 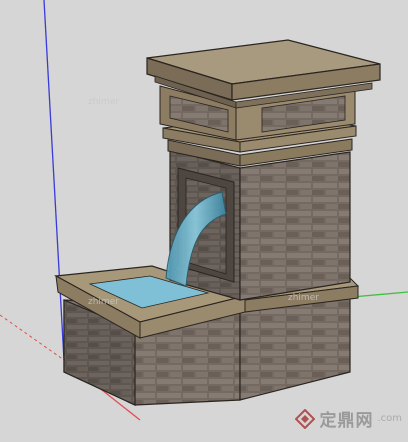 I want to click on watermark-text-3: zhimer, so click(x=303, y=298).